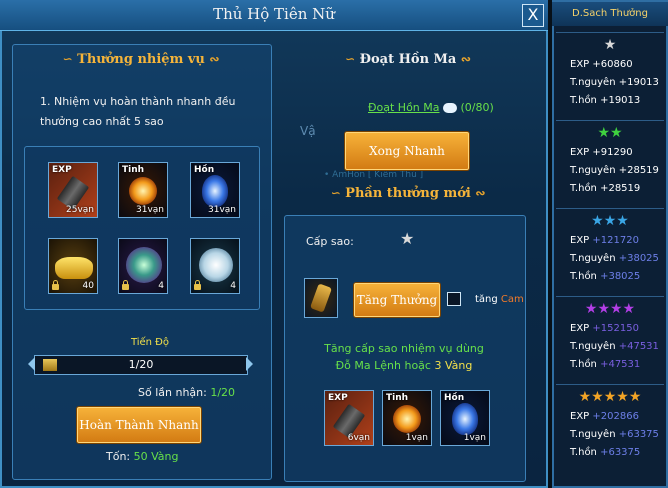  What do you see at coordinates (605, 276) in the screenshot?
I see `tier-row: T.hồn +38025` at bounding box center [605, 276].